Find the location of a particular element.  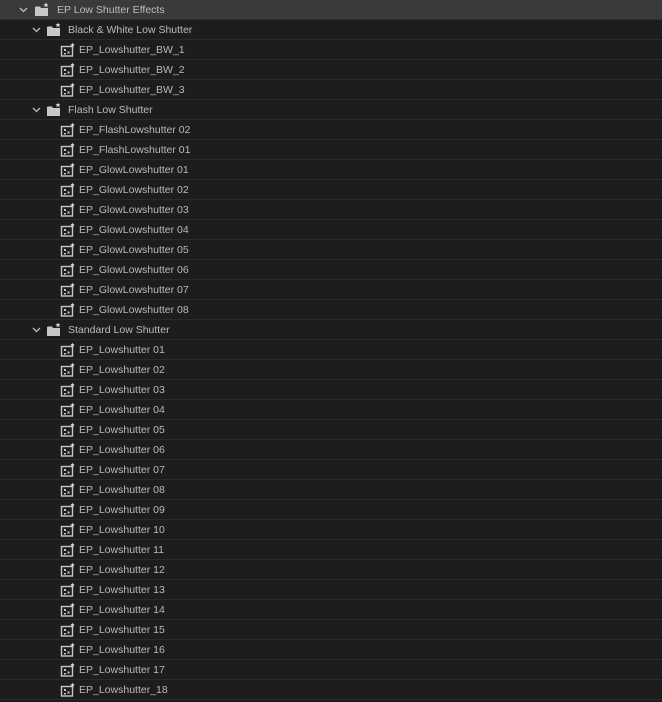

preset-row-ep-lowshutter-08: EP_Lowshutter 08 is located at coordinates (331, 490).